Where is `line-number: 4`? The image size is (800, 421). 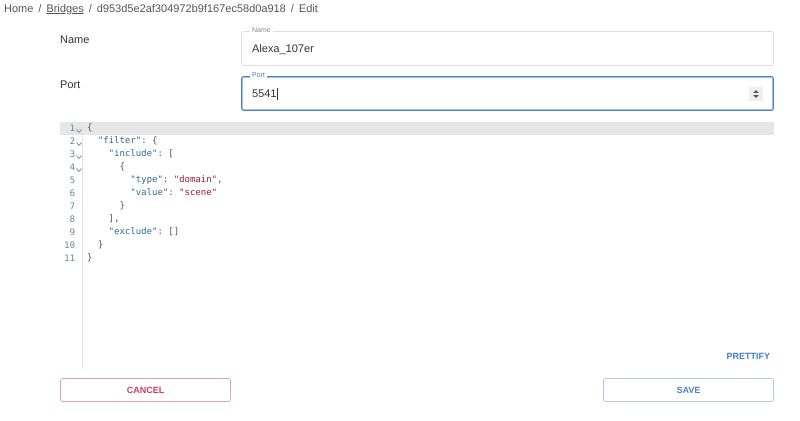
line-number: 4 is located at coordinates (72, 167).